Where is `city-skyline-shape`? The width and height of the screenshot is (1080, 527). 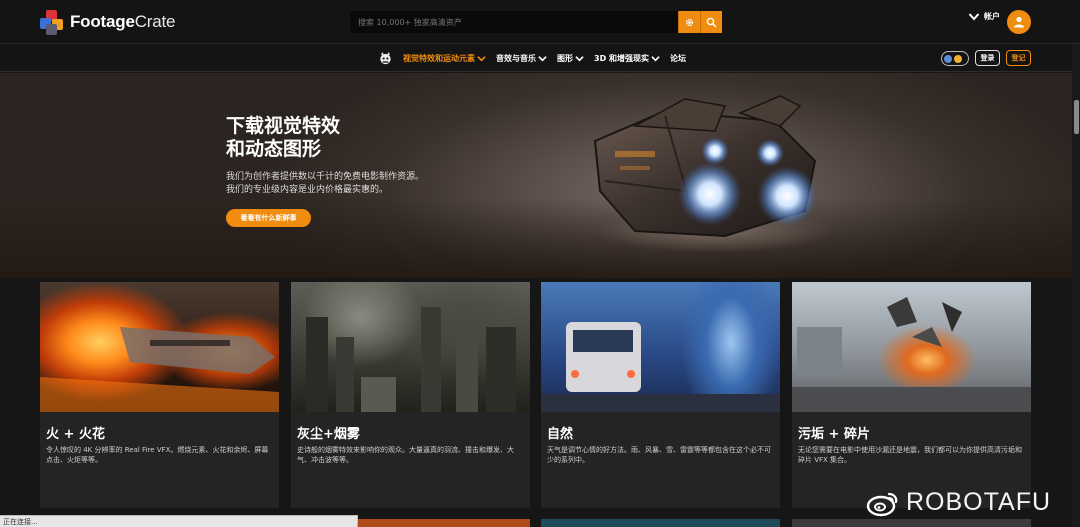
city-skyline-shape is located at coordinates (411, 359).